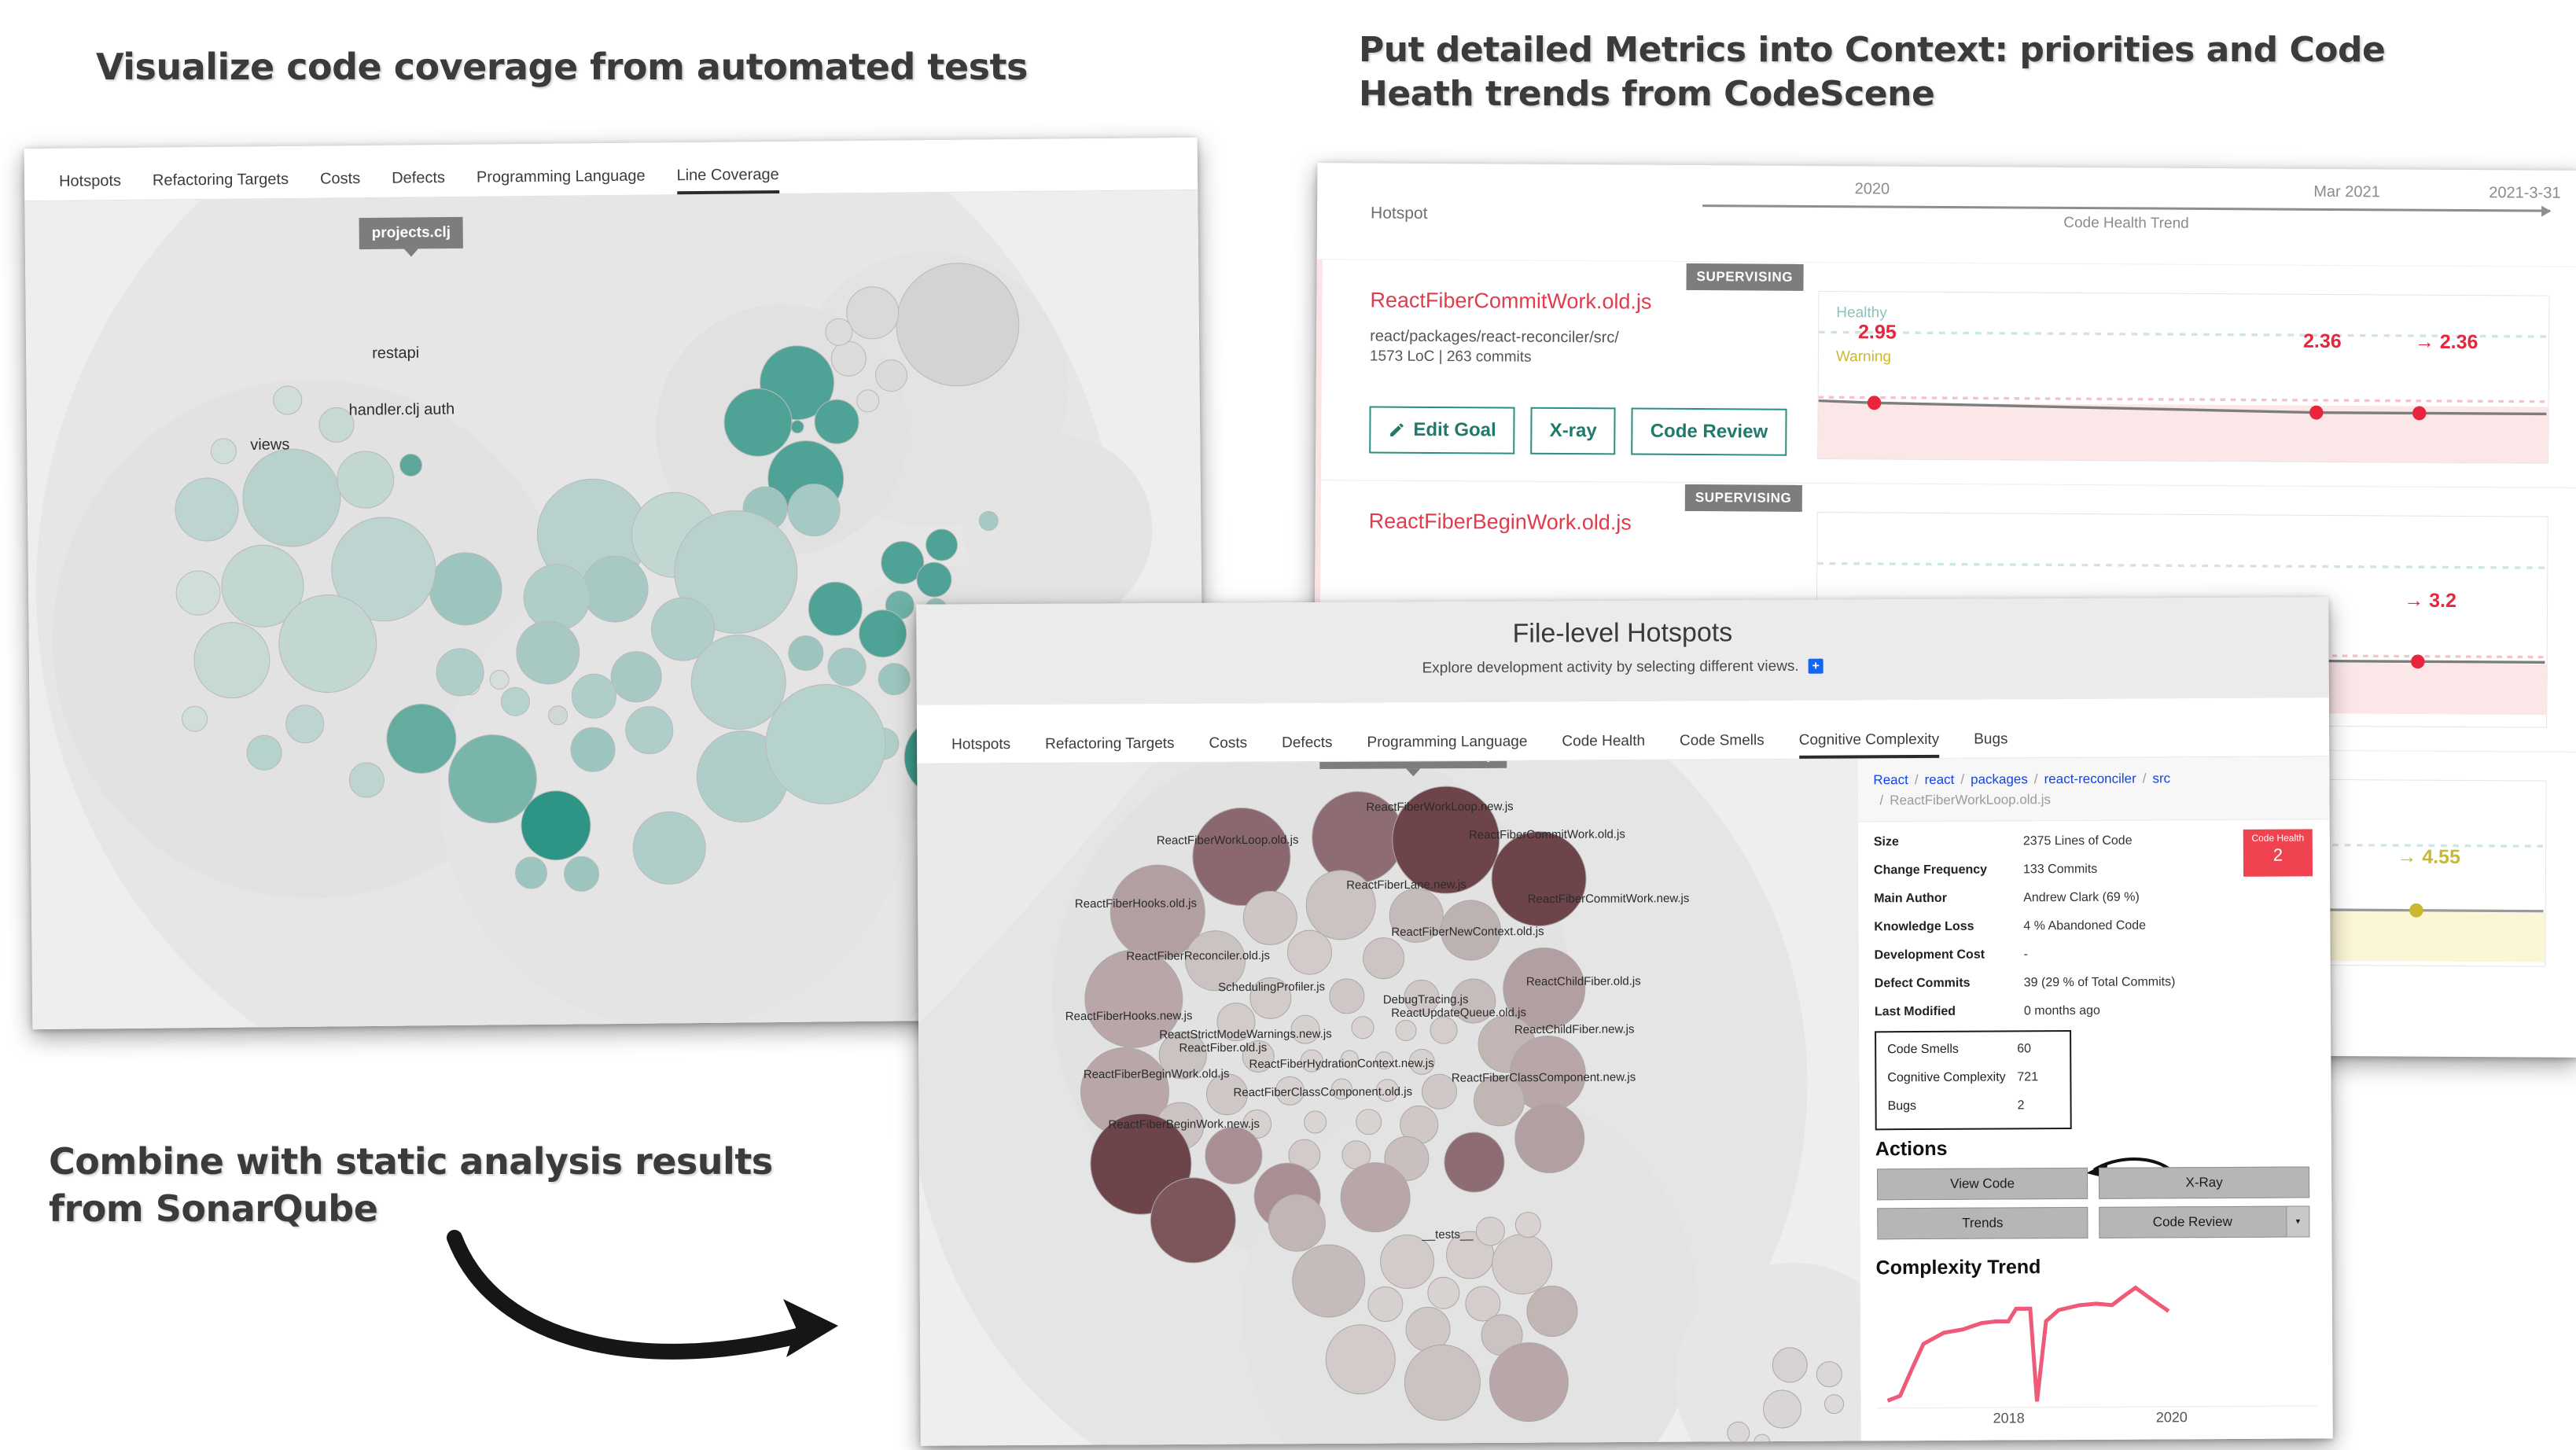  Describe the element at coordinates (1924, 926) in the screenshot. I see `metric-label: Knowledge Loss` at that location.